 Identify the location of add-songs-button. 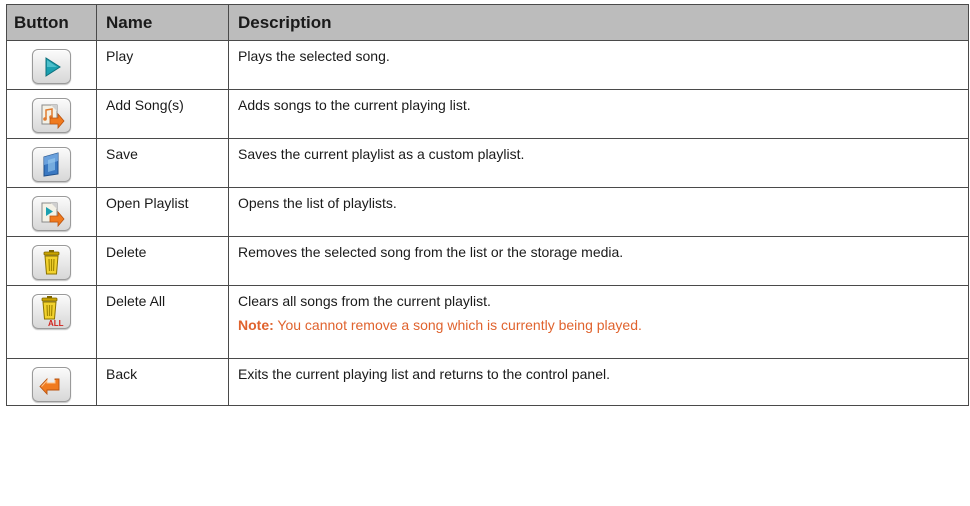
(51, 115).